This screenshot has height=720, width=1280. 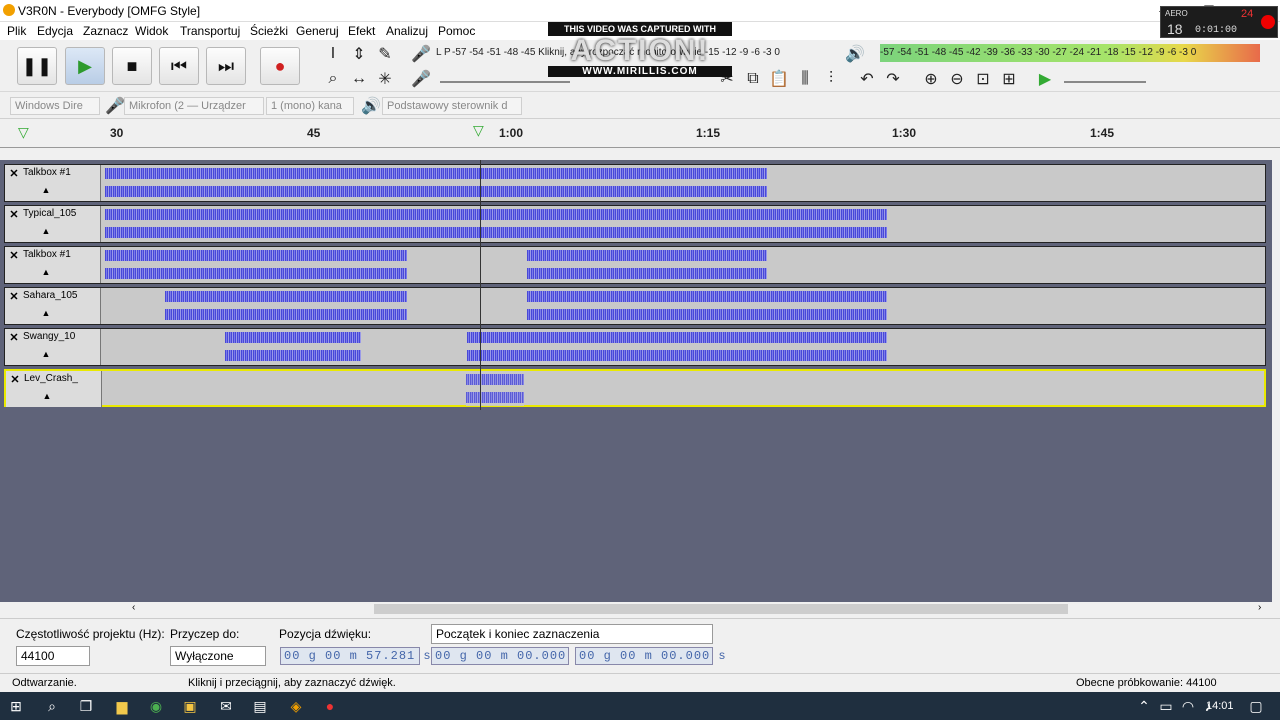 I want to click on horizontal-scrollbar: ‹ ›, so click(x=700, y=609).